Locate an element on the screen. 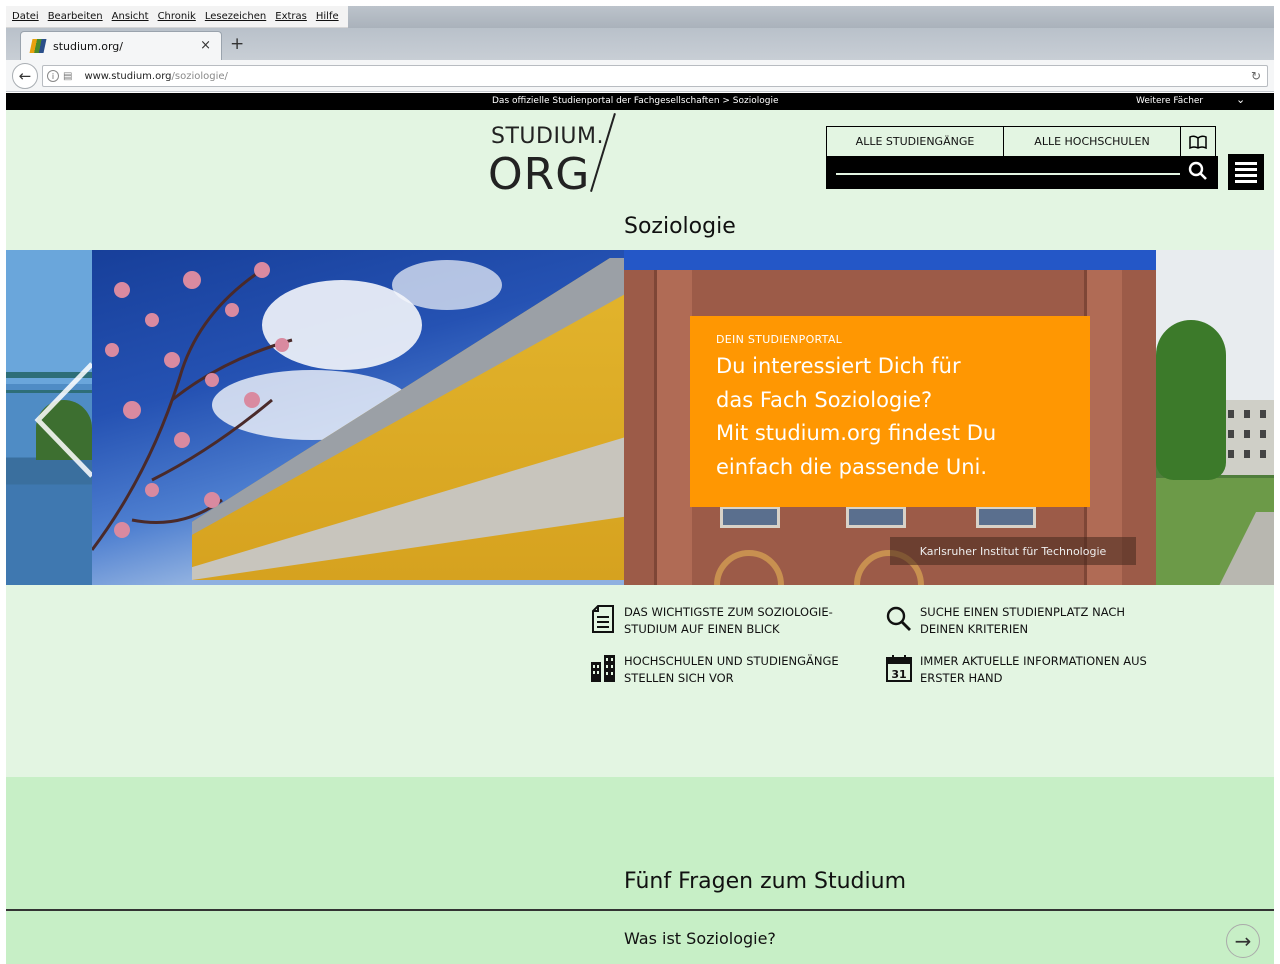 This screenshot has width=1280, height=964. page-title: Soziologie is located at coordinates (680, 226).